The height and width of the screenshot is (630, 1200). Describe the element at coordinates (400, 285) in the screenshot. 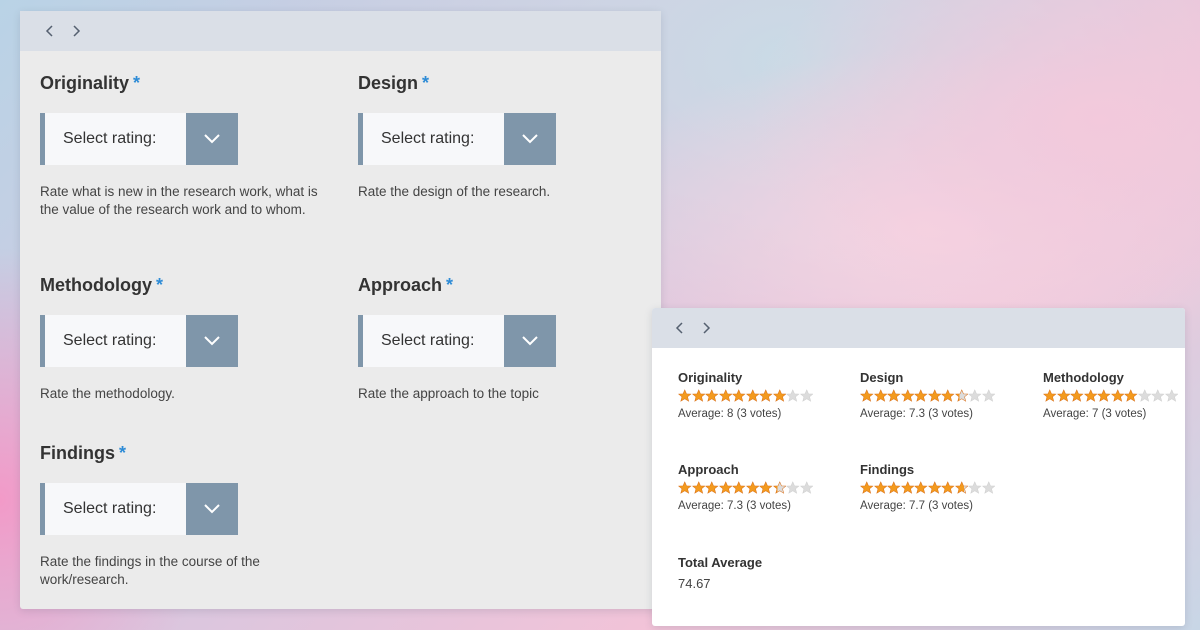

I see `field-label-approach: Approach` at that location.